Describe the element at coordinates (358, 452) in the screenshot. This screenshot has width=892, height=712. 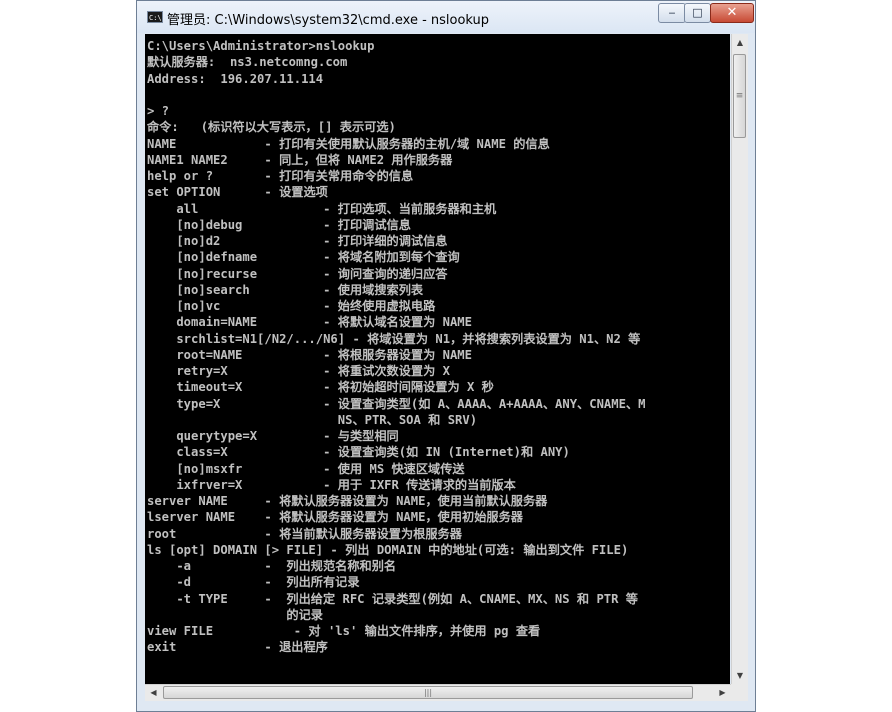
I see `console-line: class=X - 设置查询类(如 IN (Internet)和 ANY)` at that location.